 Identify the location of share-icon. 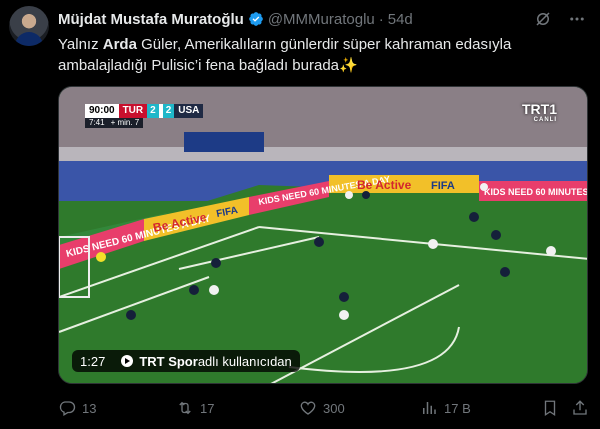
(580, 407).